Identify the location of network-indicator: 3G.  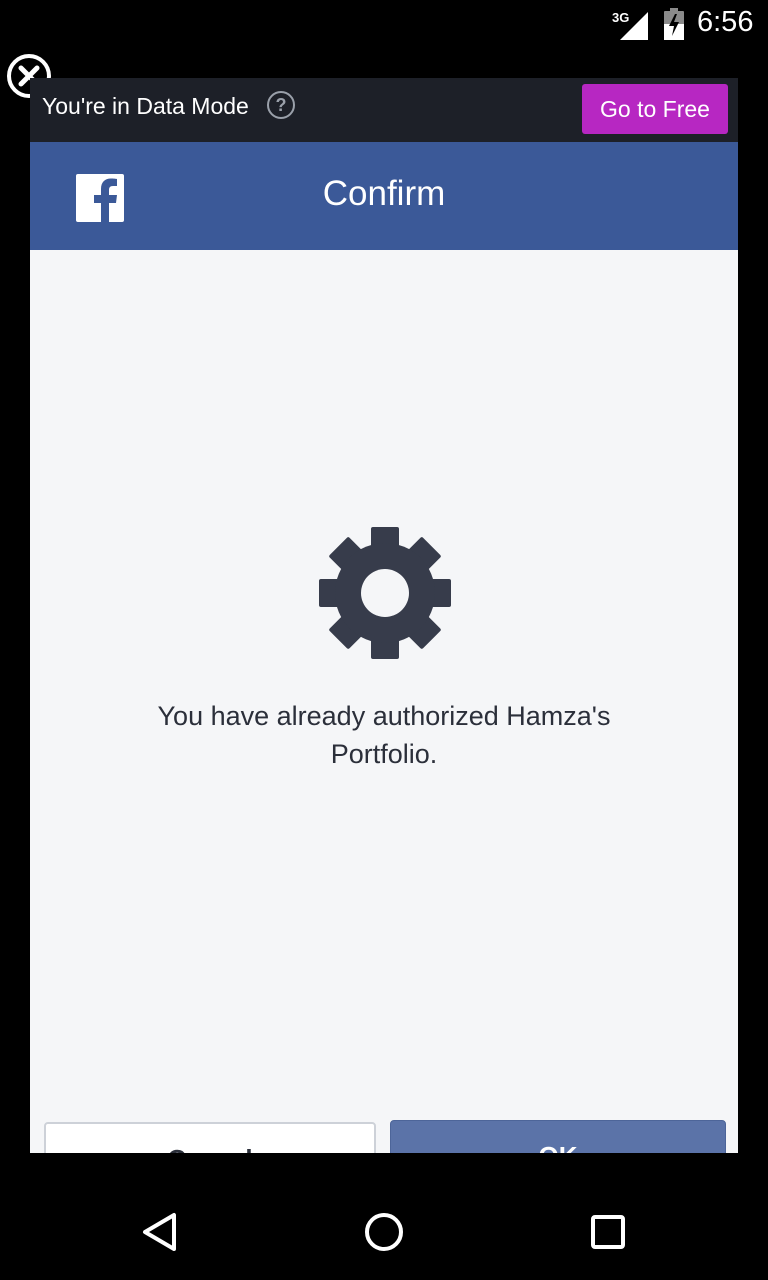
(630, 25).